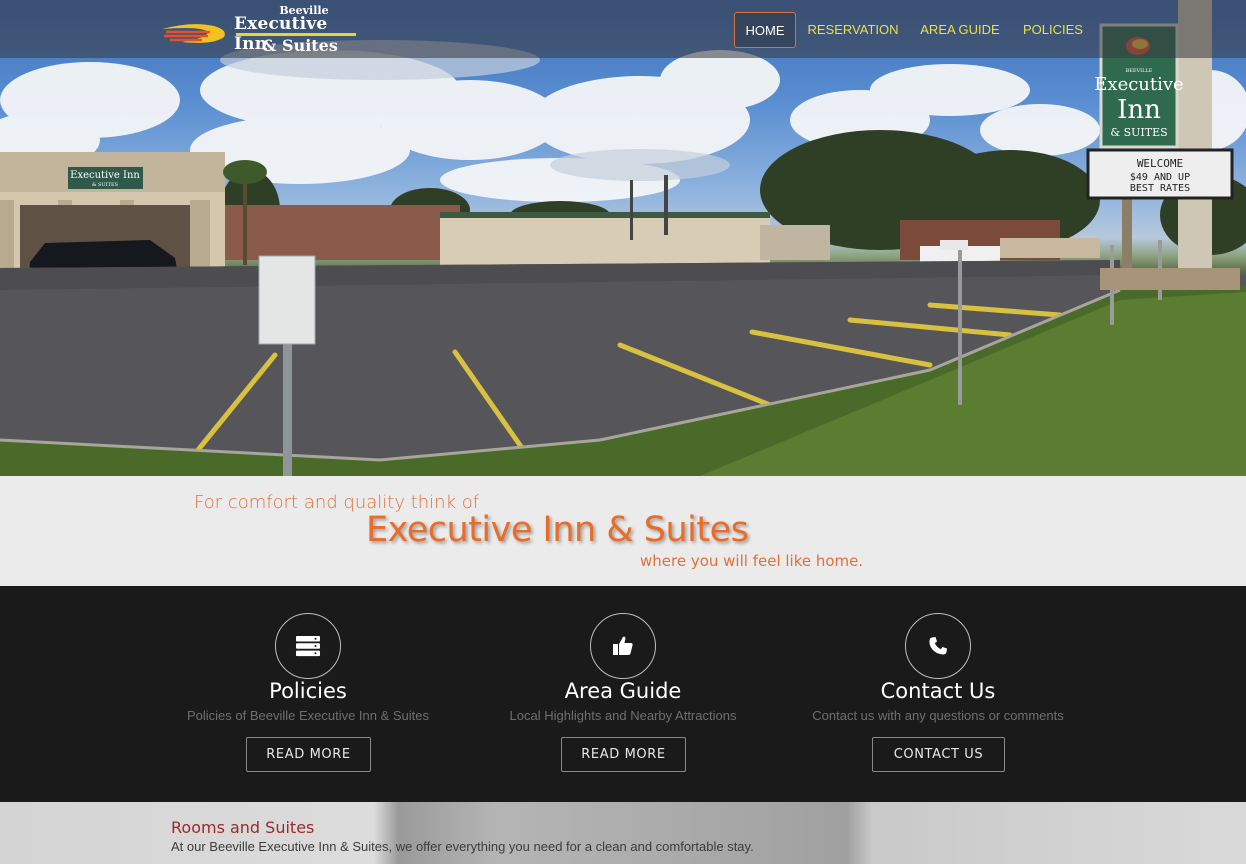 Image resolution: width=1246 pixels, height=864 pixels. Describe the element at coordinates (105, 175) in the screenshot. I see `svg-text: Executive Inn` at that location.